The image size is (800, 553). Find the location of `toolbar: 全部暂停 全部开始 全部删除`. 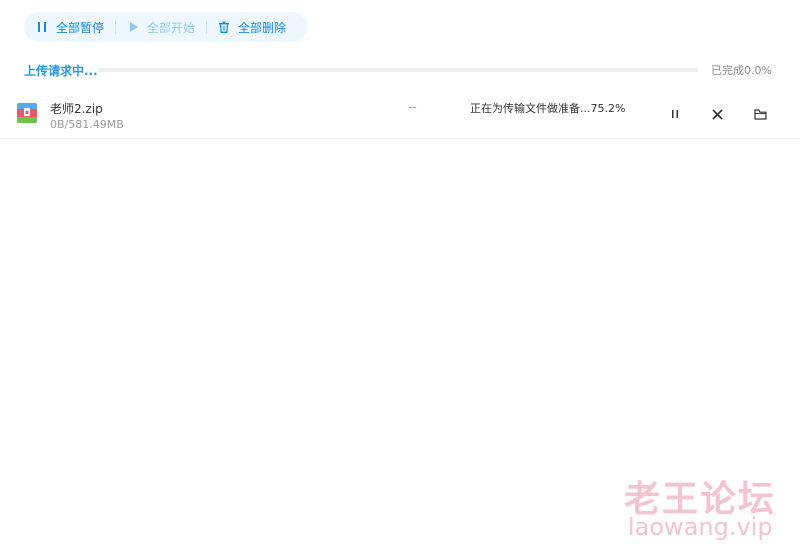

toolbar: 全部暂停 全部开始 全部删除 is located at coordinates (165, 27).